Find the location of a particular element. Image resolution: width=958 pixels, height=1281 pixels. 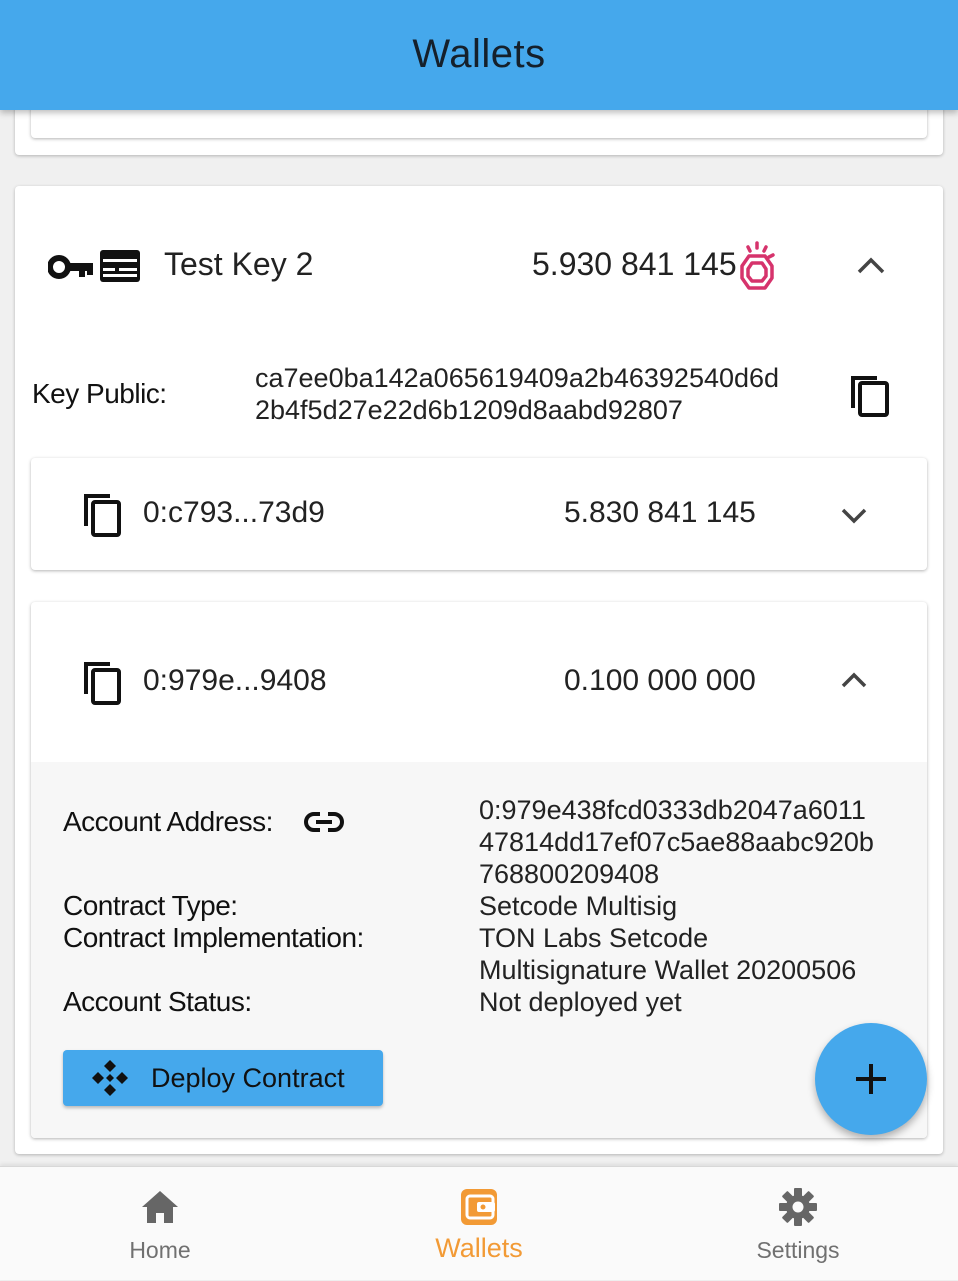

add-button is located at coordinates (871, 1079).